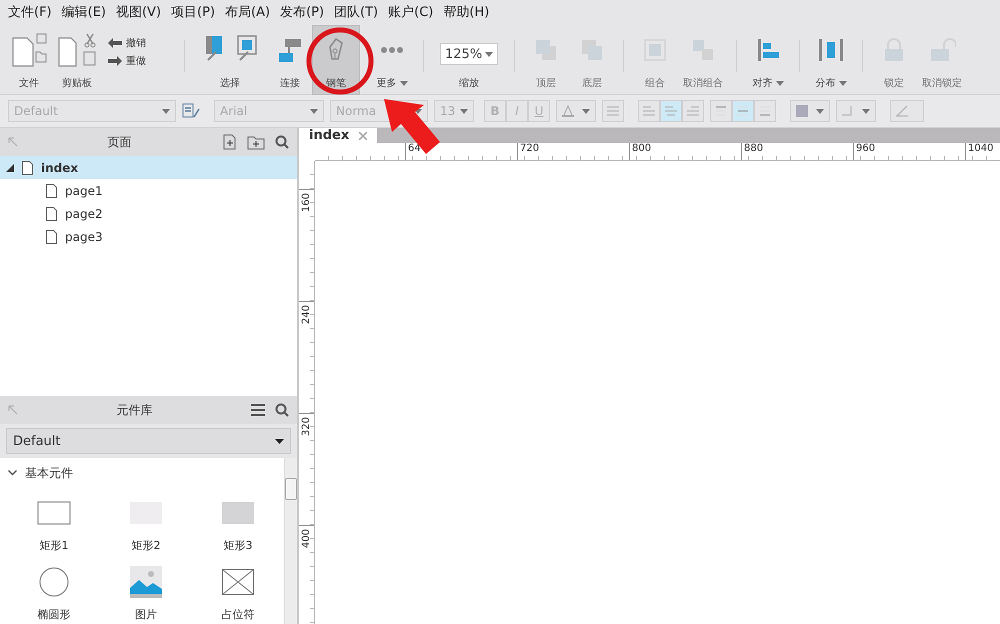 The height and width of the screenshot is (624, 1000). Describe the element at coordinates (148, 190) in the screenshot. I see `page-tree-item: page1` at that location.